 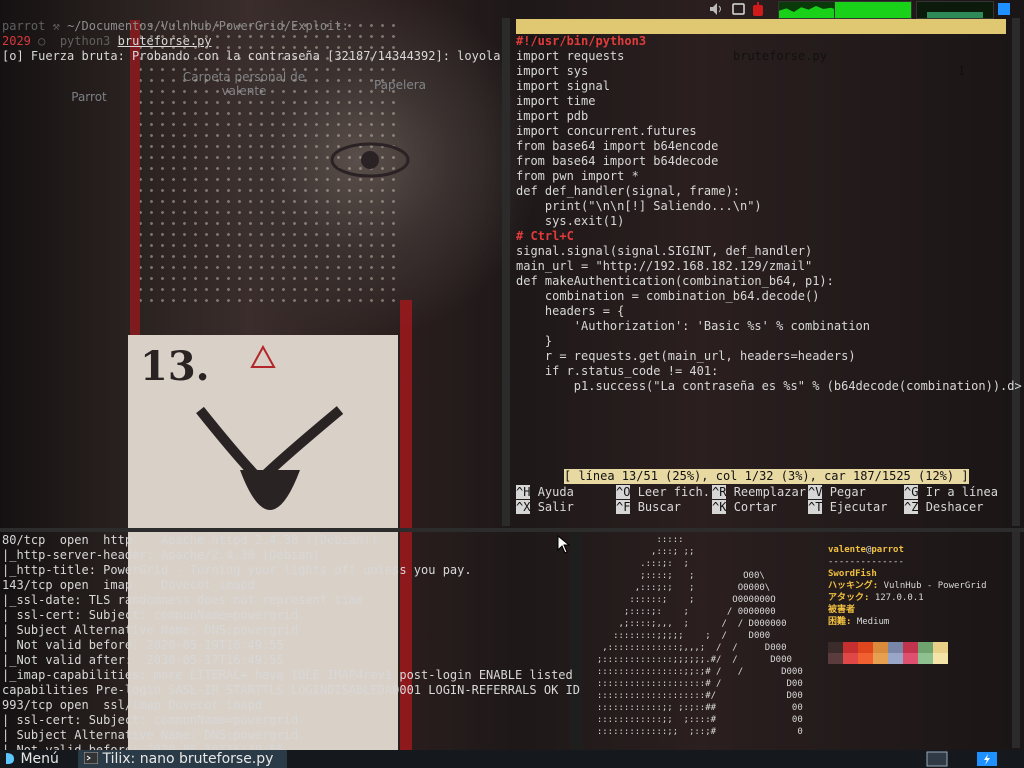 I want to click on command-line: 2029 ○ python3 bruteforse.py, so click(x=107, y=41).